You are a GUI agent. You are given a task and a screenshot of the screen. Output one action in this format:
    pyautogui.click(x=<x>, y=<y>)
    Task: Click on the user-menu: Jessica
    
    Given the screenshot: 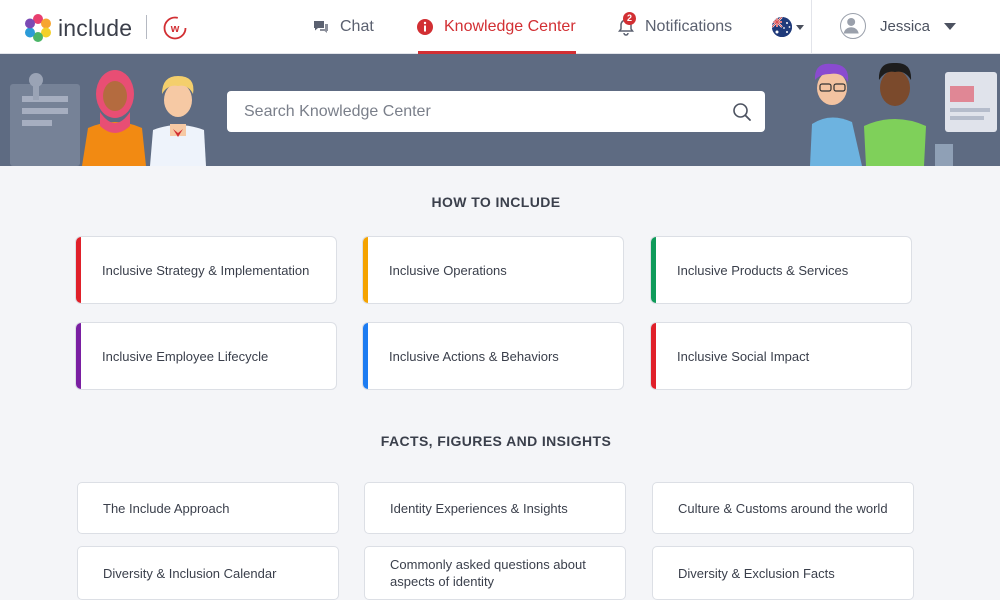 What is the action you would take?
    pyautogui.click(x=898, y=26)
    